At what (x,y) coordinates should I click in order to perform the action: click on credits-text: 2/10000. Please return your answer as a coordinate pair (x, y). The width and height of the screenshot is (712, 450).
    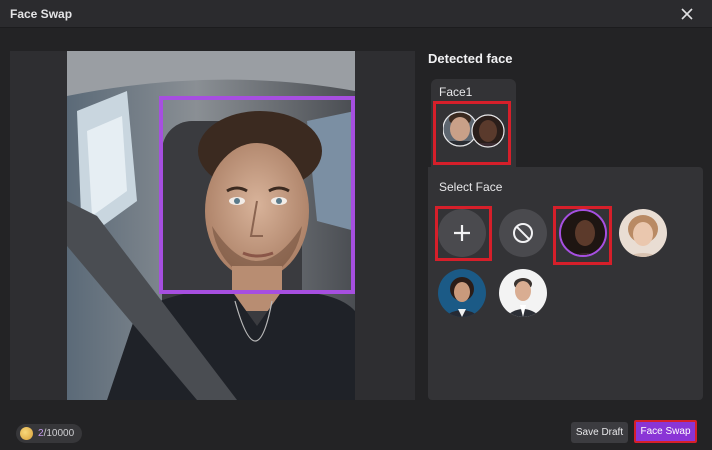
    Looking at the image, I should click on (56, 433).